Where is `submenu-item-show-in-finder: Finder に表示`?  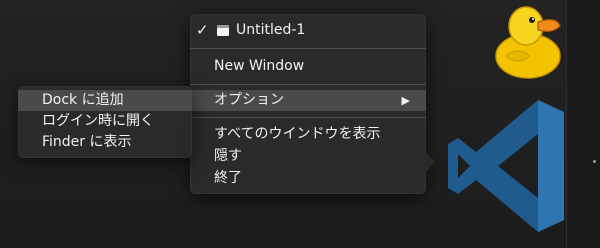 submenu-item-show-in-finder: Finder に表示 is located at coordinates (105, 142).